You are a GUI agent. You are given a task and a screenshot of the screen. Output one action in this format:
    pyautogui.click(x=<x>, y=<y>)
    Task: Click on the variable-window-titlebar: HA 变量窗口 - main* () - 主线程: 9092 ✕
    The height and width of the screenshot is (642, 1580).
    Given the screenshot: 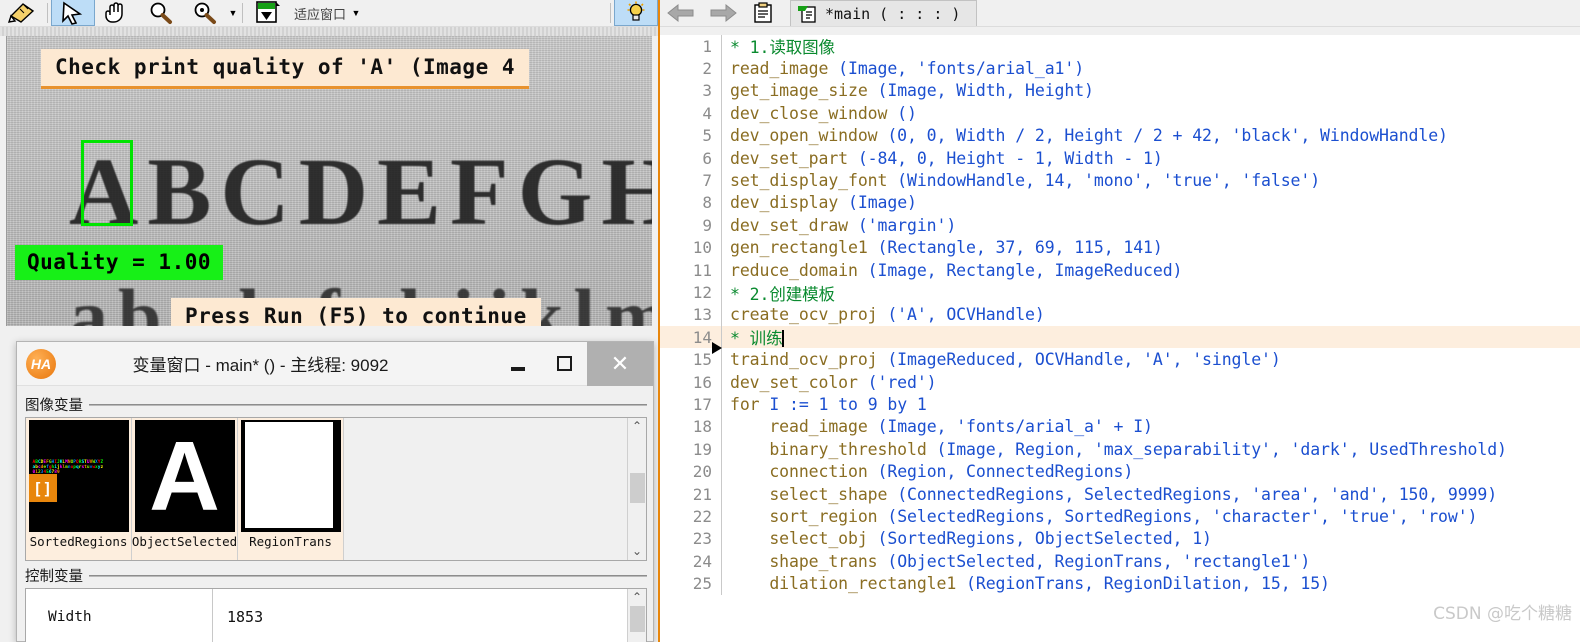 What is the action you would take?
    pyautogui.click(x=335, y=363)
    